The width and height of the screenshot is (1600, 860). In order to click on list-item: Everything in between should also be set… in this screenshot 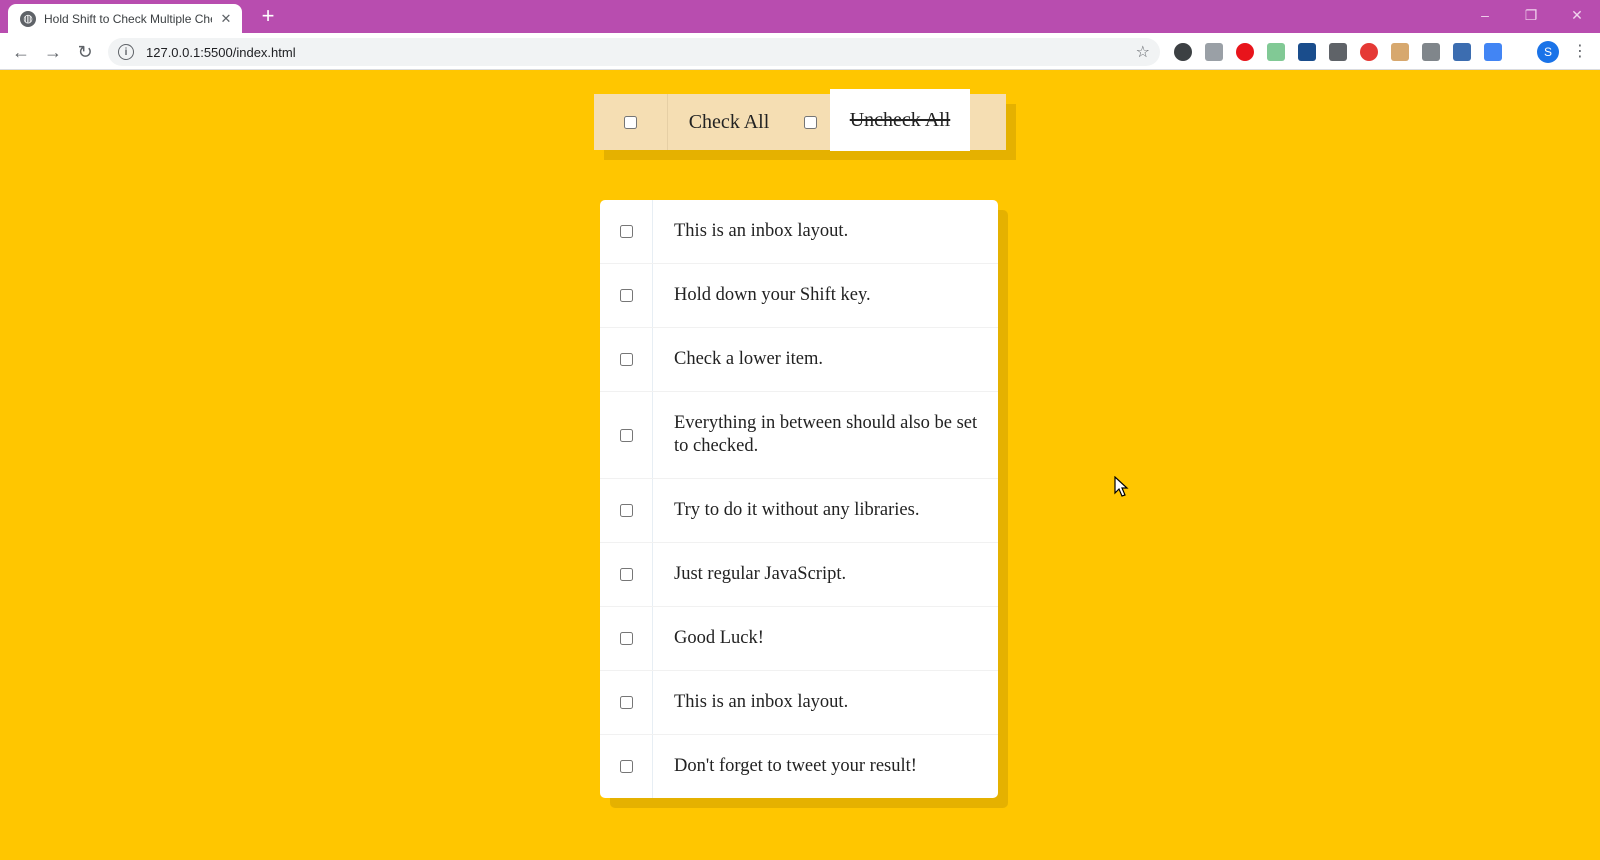, I will do `click(799, 435)`.